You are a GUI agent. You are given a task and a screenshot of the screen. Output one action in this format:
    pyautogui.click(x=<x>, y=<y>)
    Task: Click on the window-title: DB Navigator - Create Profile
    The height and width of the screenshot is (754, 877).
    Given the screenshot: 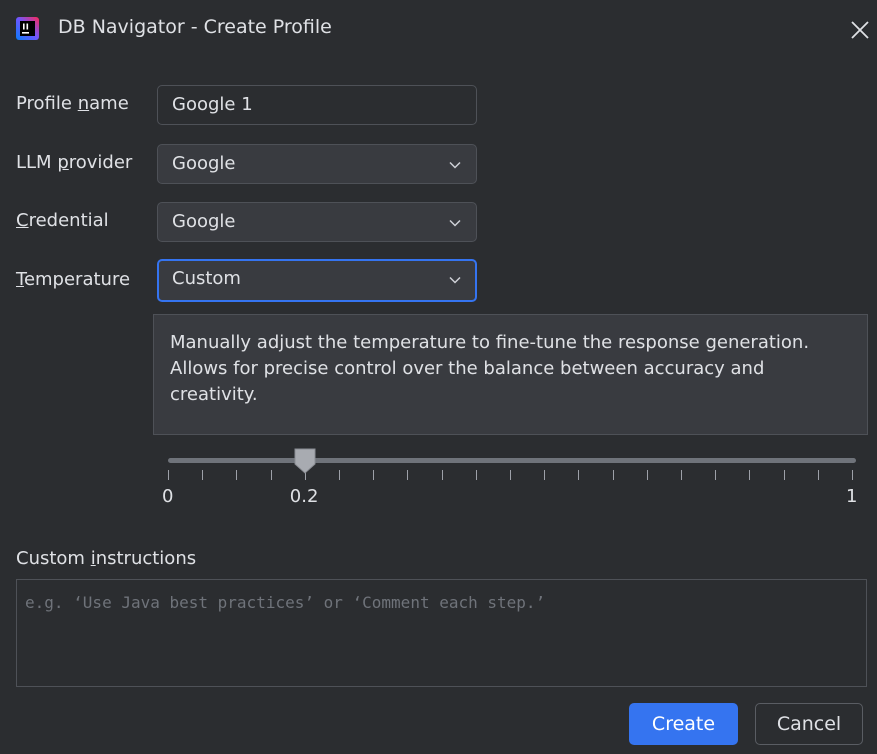 What is the action you would take?
    pyautogui.click(x=195, y=27)
    